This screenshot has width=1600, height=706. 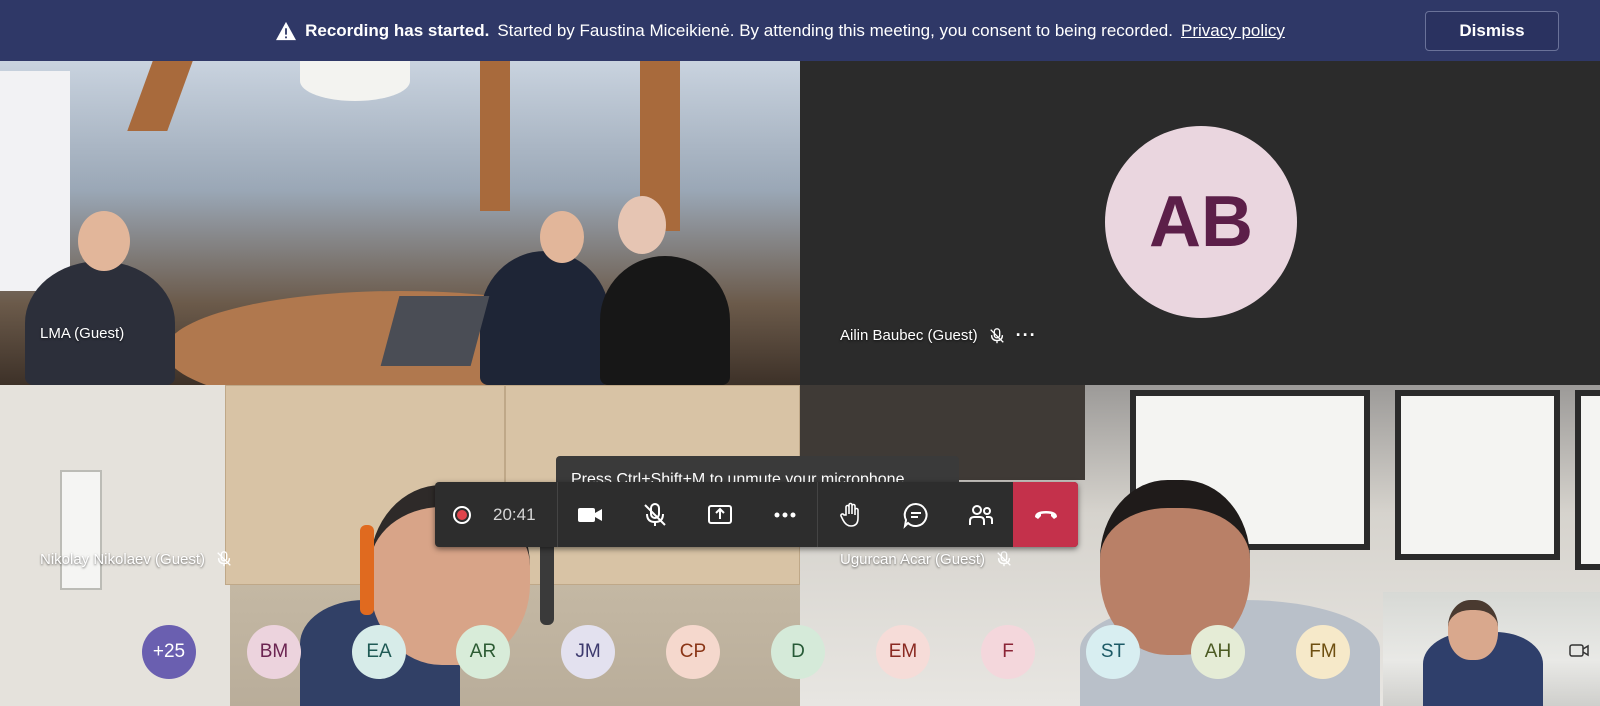 What do you see at coordinates (1026, 335) in the screenshot?
I see `more-options-icon: ···` at bounding box center [1026, 335].